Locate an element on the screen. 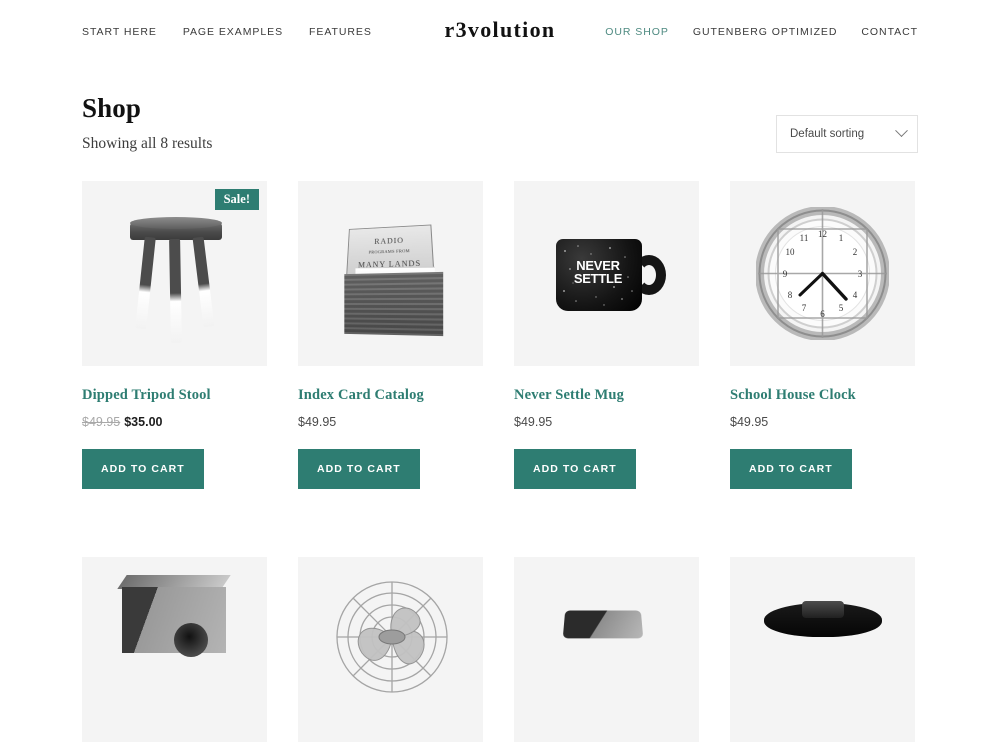  sorting-select-value: Default sorting is located at coordinates (827, 133).